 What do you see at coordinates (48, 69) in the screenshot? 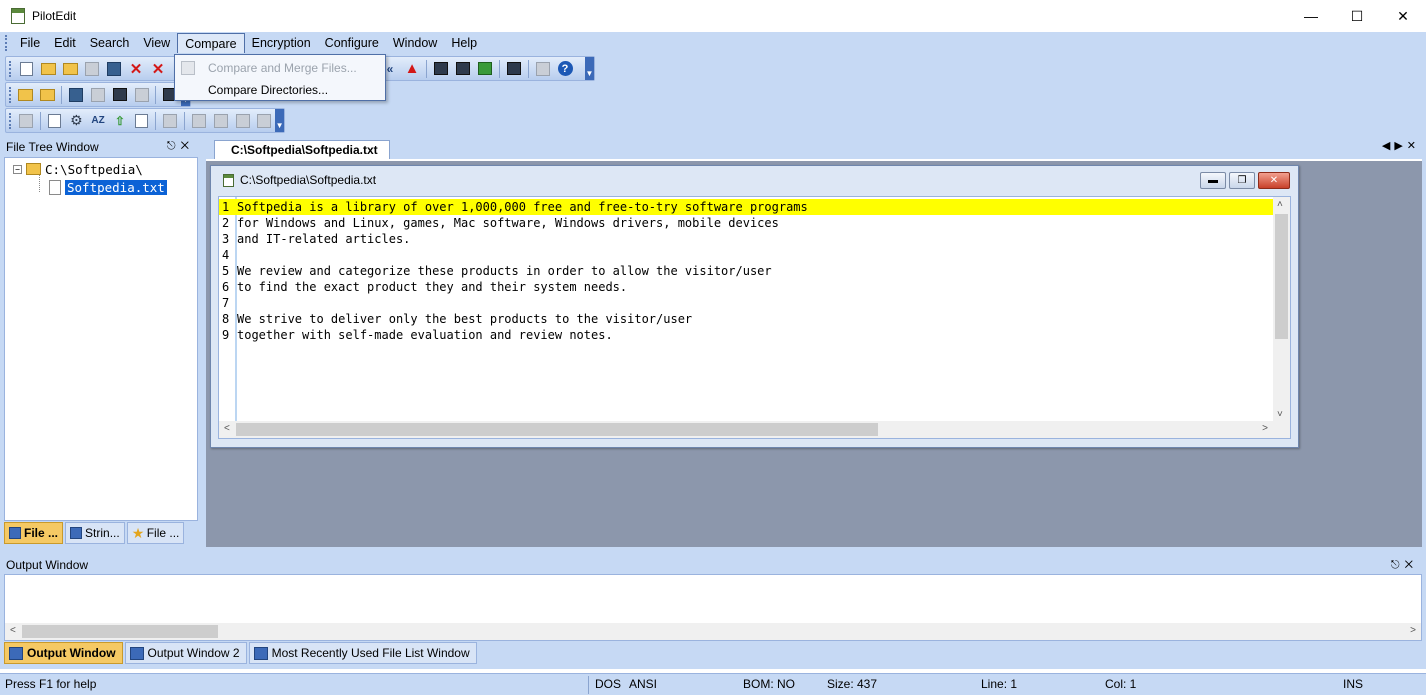
I see `open-folder-icon` at bounding box center [48, 69].